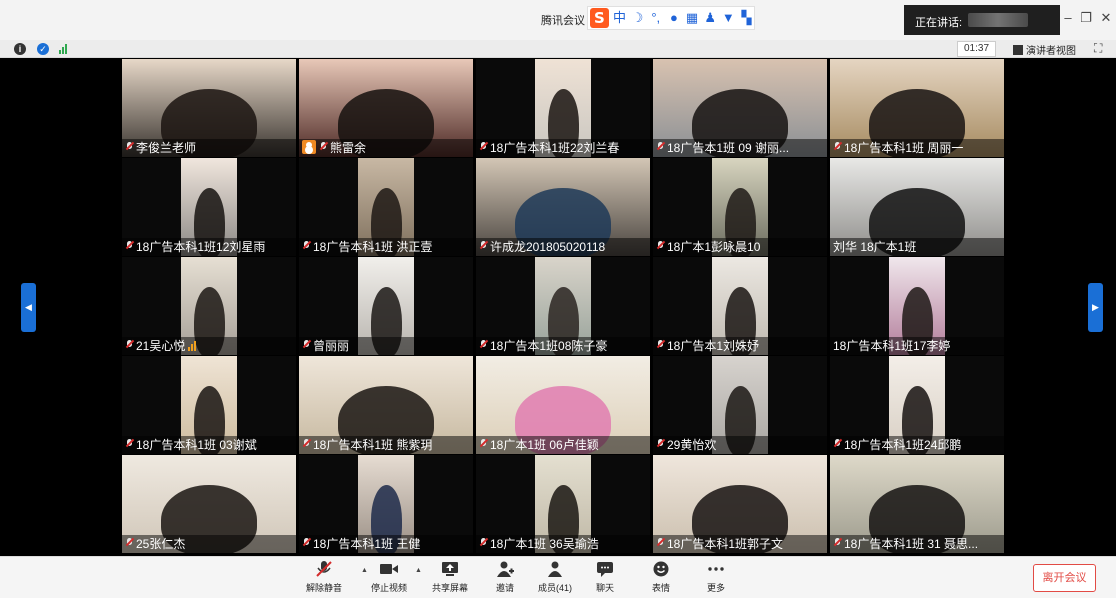 This screenshot has height=598, width=1116. Describe the element at coordinates (728, 18) in the screenshot. I see `shirt-icon: ▼` at that location.